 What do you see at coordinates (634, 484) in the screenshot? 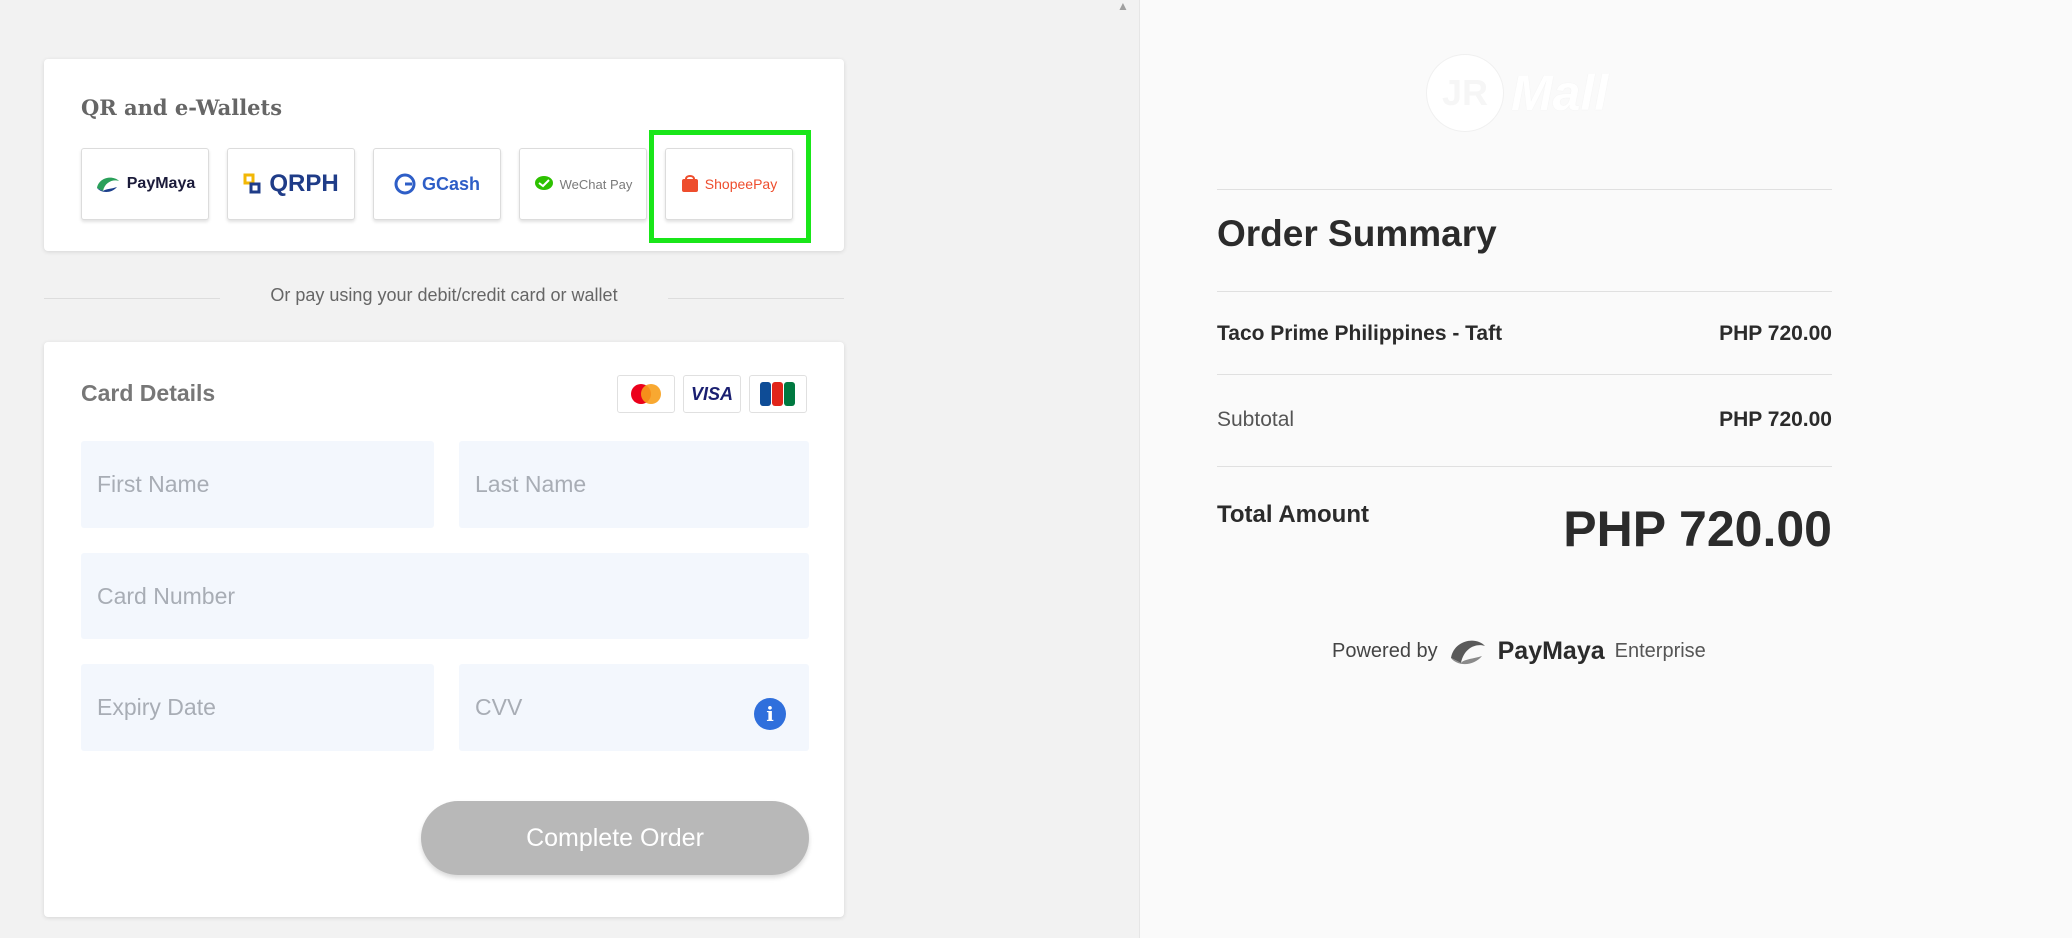
I see `last-name-input` at bounding box center [634, 484].